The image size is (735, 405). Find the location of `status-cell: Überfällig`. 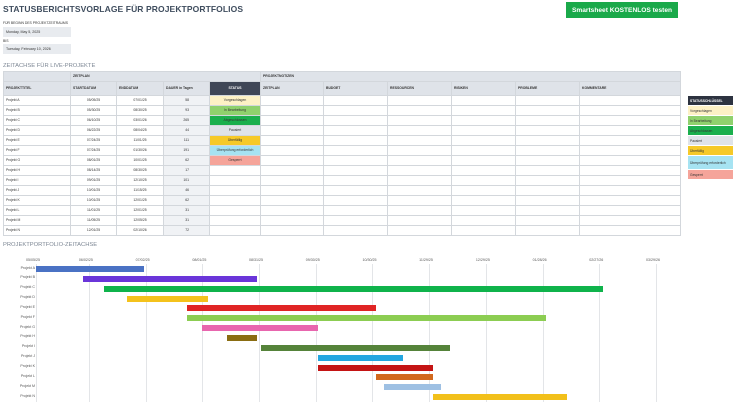

status-cell: Überfällig is located at coordinates (235, 140).